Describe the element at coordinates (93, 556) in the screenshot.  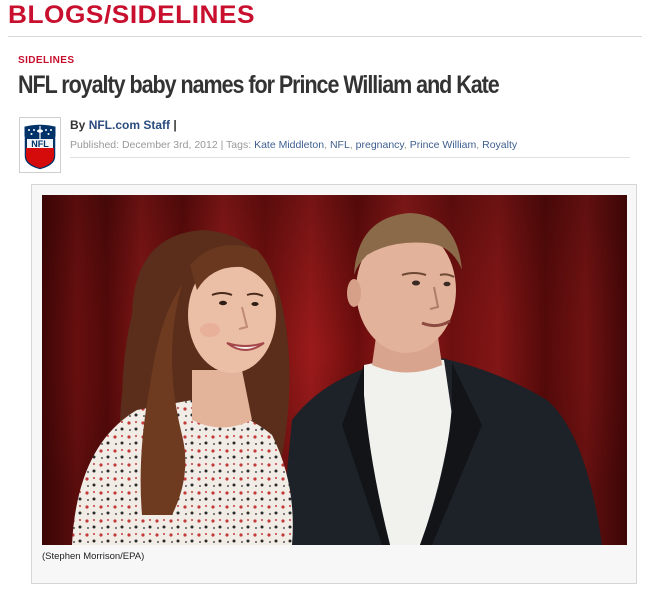
I see `photo-caption: (Stephen Morrison/EPA)` at that location.